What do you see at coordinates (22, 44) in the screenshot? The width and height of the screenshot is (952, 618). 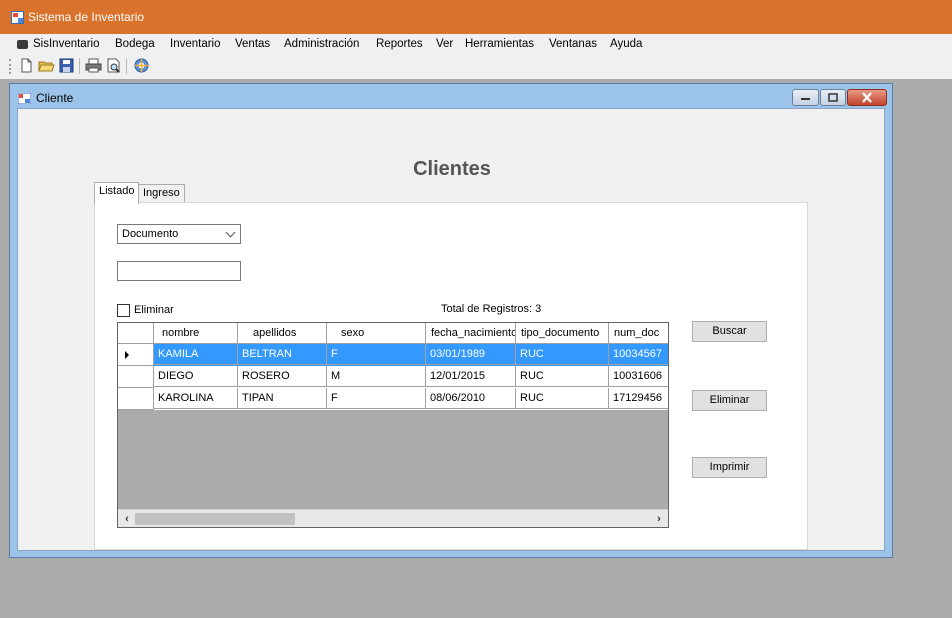 I see `system-menu-icon` at bounding box center [22, 44].